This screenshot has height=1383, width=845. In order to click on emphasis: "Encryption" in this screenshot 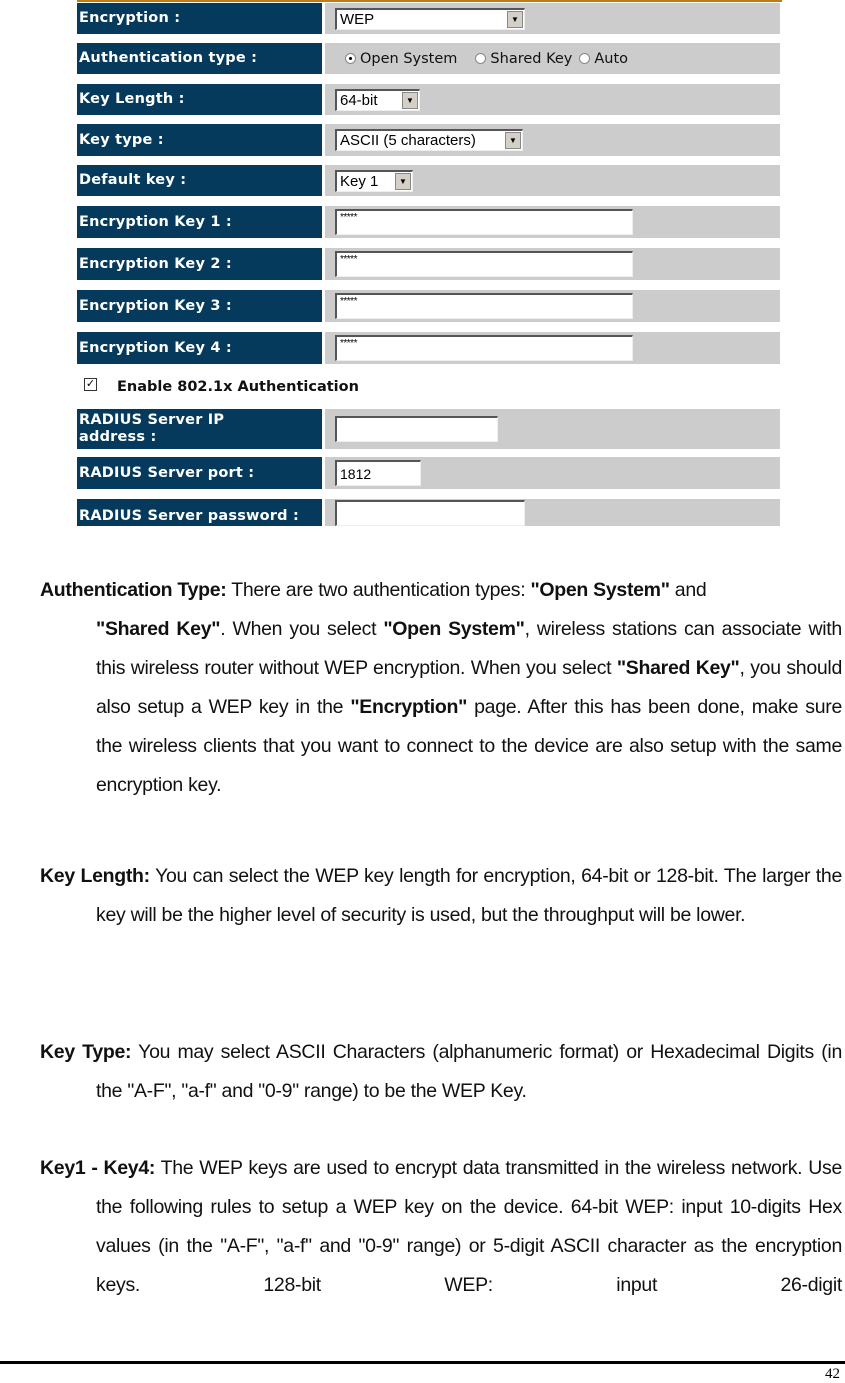, I will do `click(409, 707)`.